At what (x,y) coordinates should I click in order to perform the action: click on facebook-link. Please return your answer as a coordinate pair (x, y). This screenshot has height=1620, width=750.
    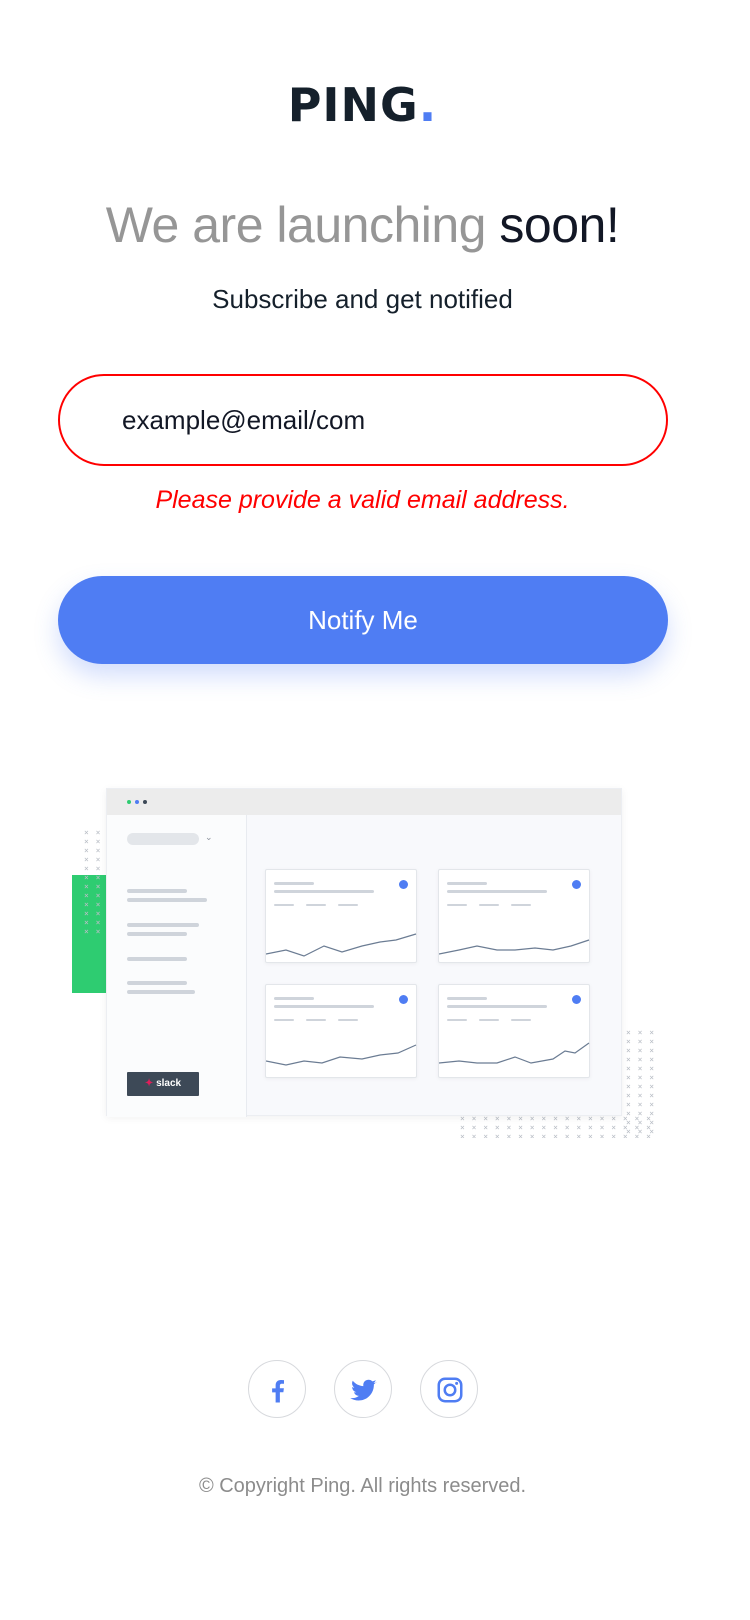
    Looking at the image, I should click on (276, 1389).